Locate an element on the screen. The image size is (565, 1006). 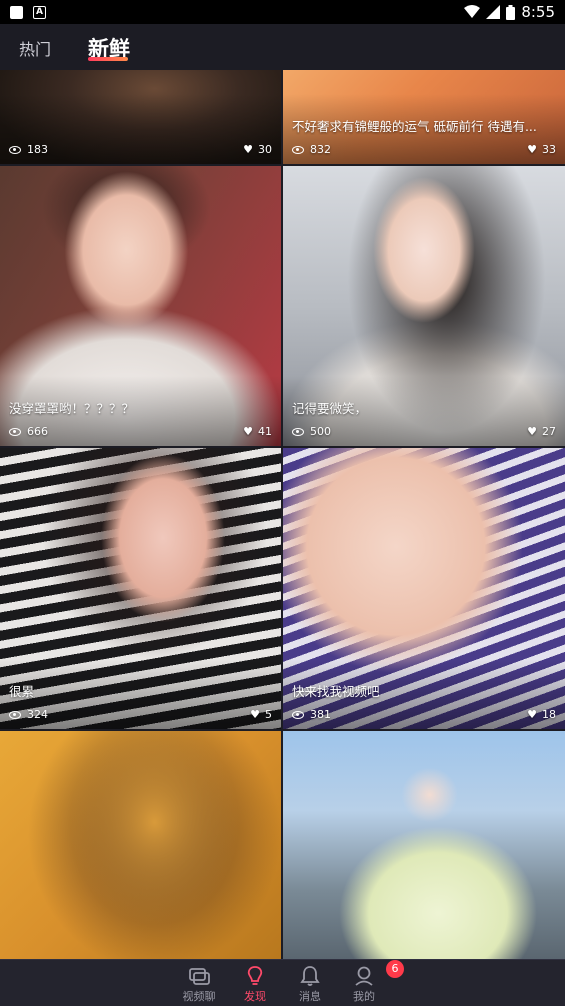
like-count: ♥ 5 is located at coordinates (261, 714).